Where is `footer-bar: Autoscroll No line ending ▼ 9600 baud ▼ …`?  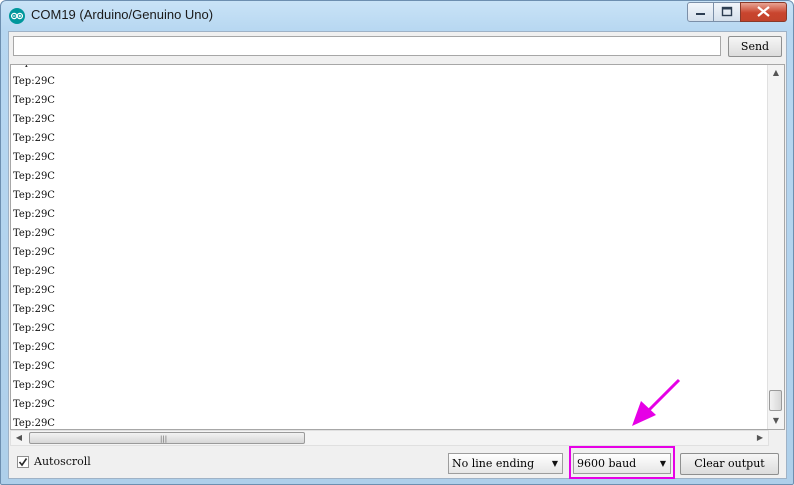
footer-bar: Autoscroll No line ending ▼ 9600 baud ▼ … is located at coordinates (397, 462).